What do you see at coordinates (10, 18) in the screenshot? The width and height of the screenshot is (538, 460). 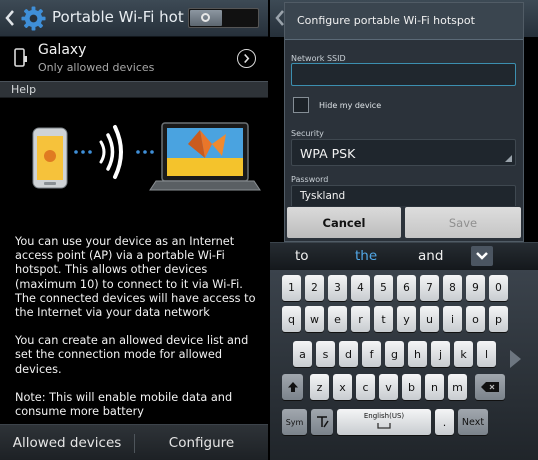 I see `back-chevron-icon` at bounding box center [10, 18].